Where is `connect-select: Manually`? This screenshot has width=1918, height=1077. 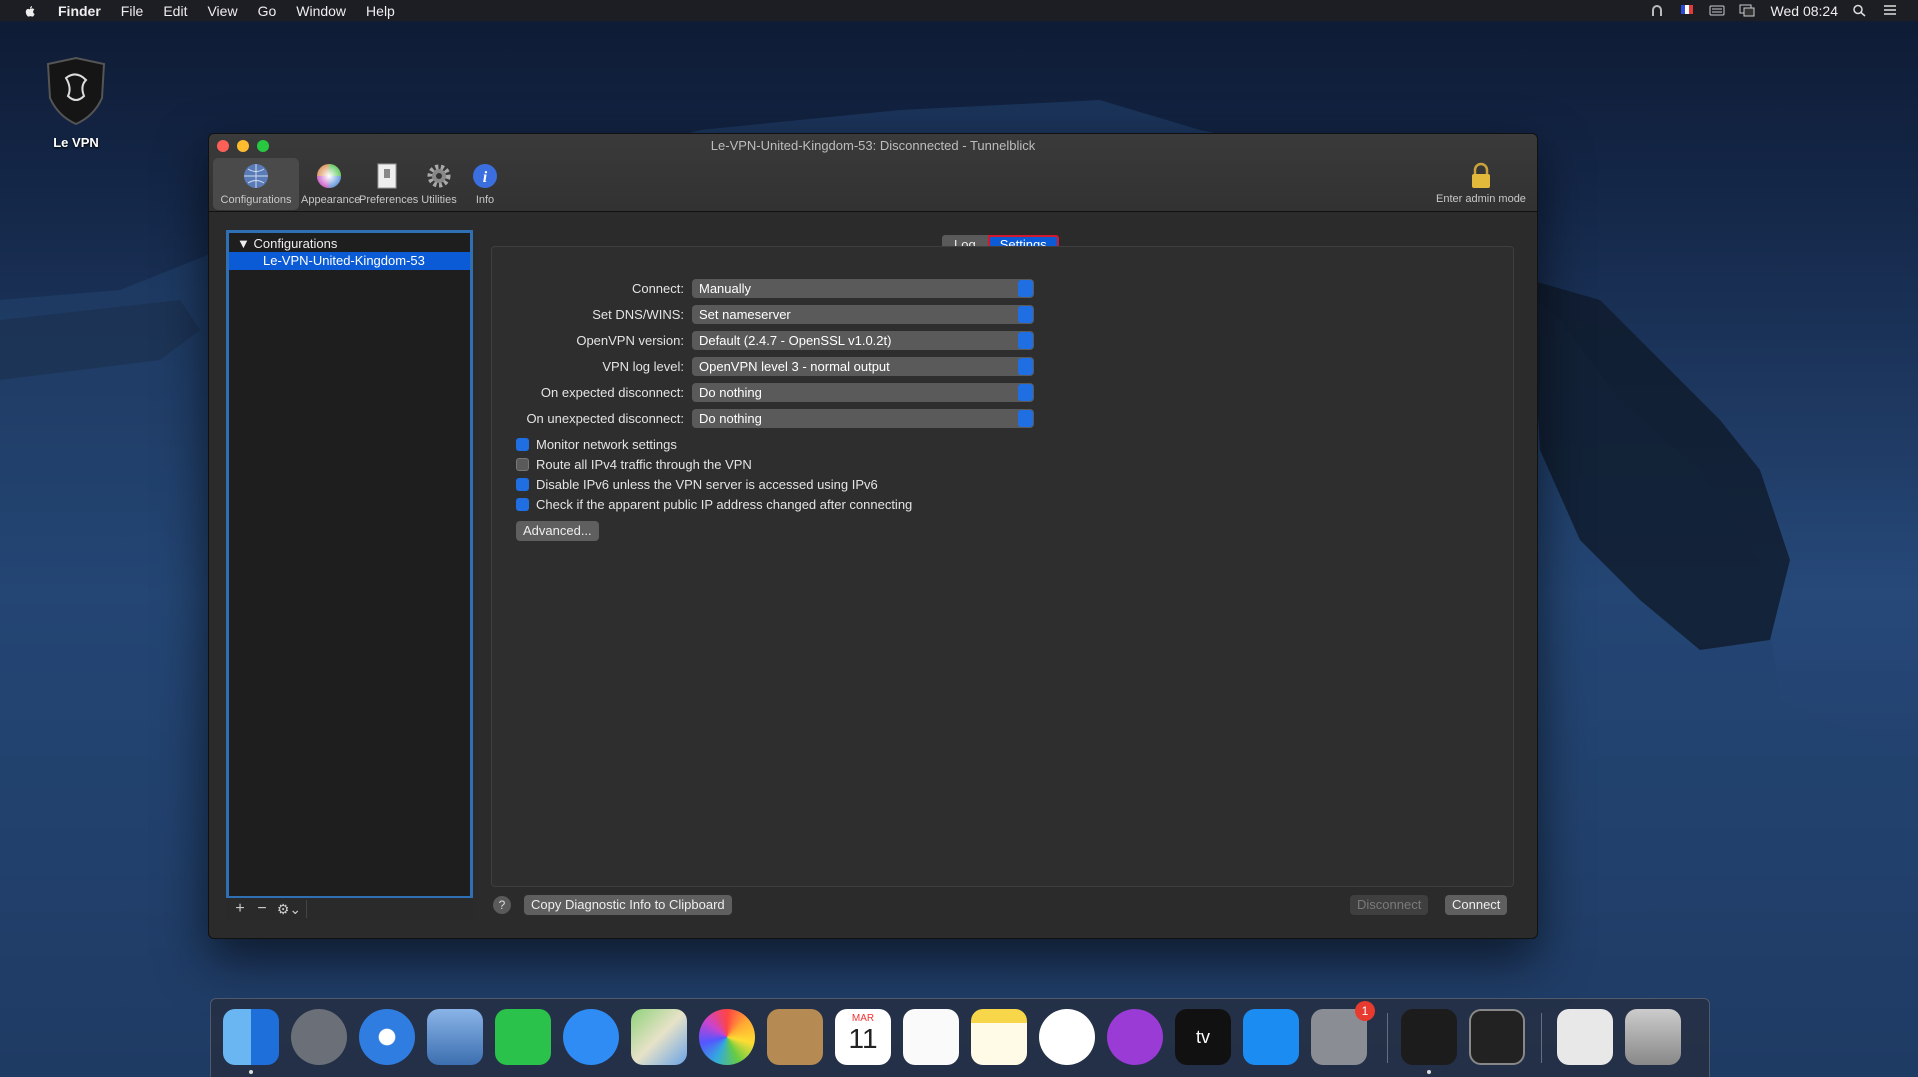 connect-select: Manually is located at coordinates (863, 288).